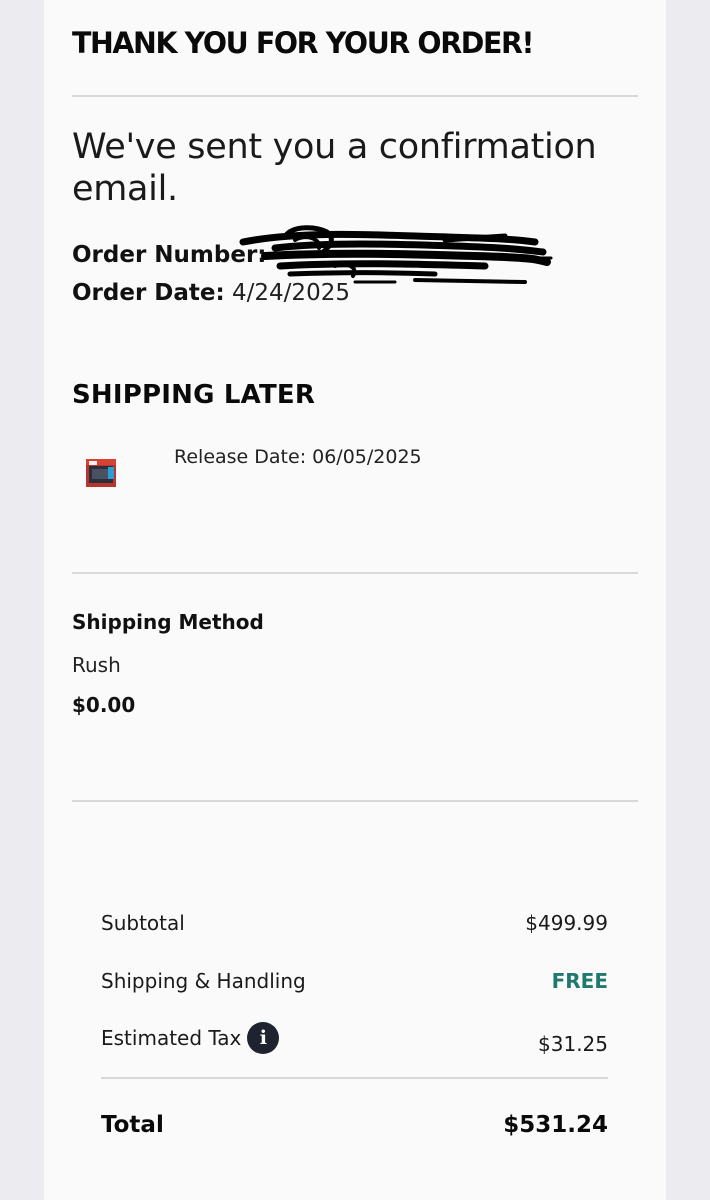 The height and width of the screenshot is (1200, 710). I want to click on subtotal-row: Subtotal $499.99, so click(354, 923).